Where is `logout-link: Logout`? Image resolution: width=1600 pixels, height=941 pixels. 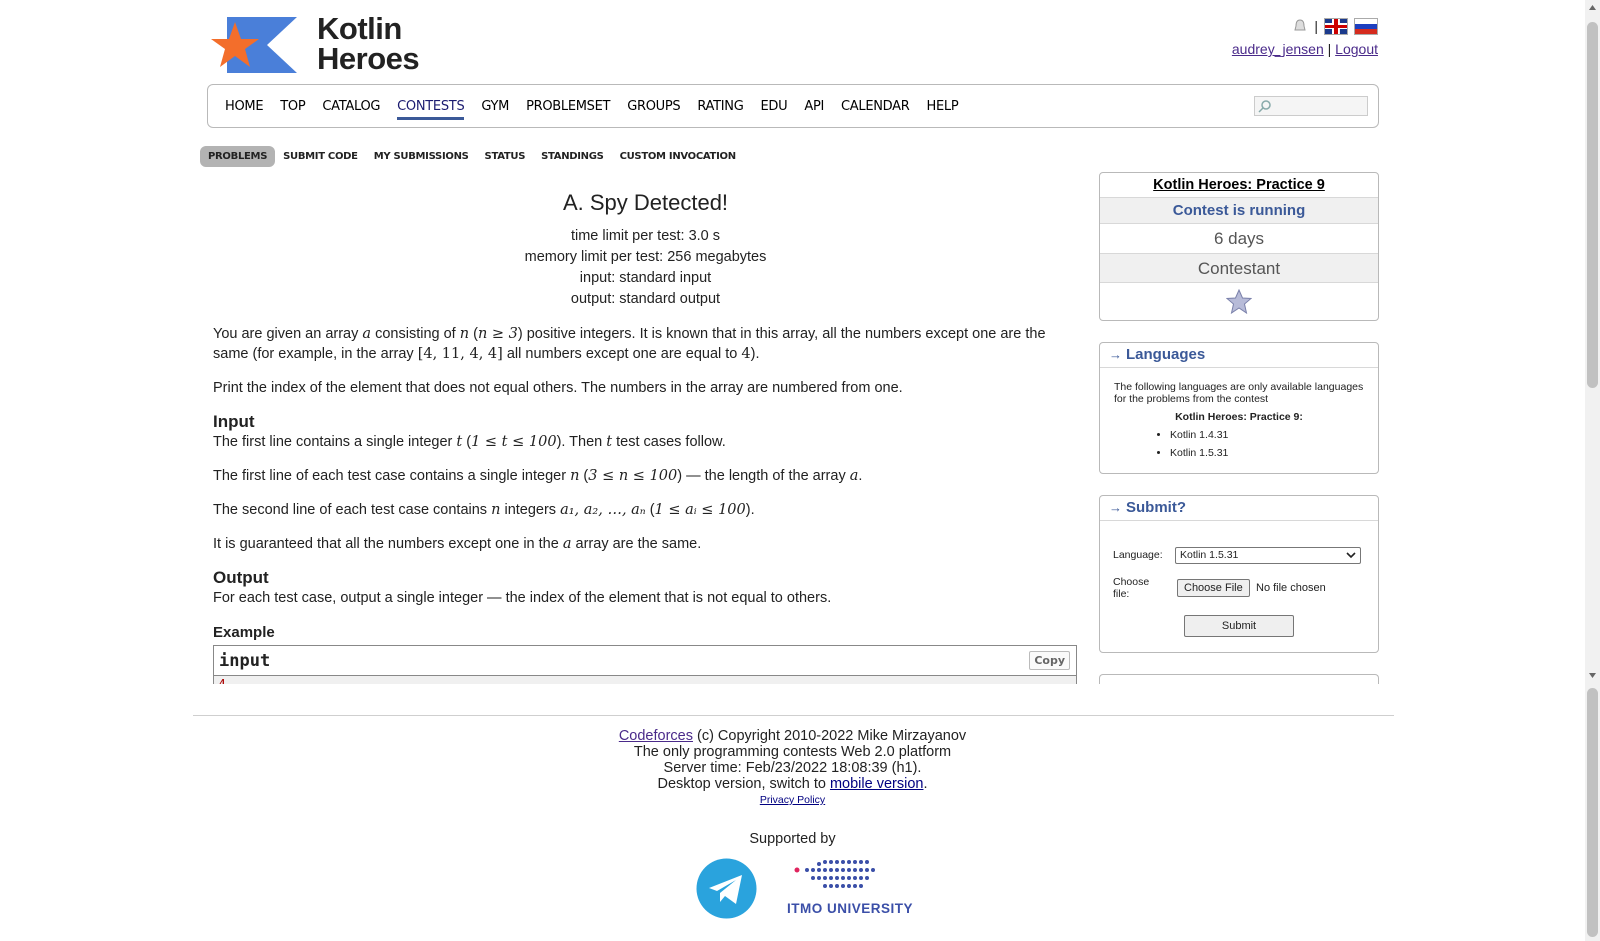 logout-link: Logout is located at coordinates (1356, 49).